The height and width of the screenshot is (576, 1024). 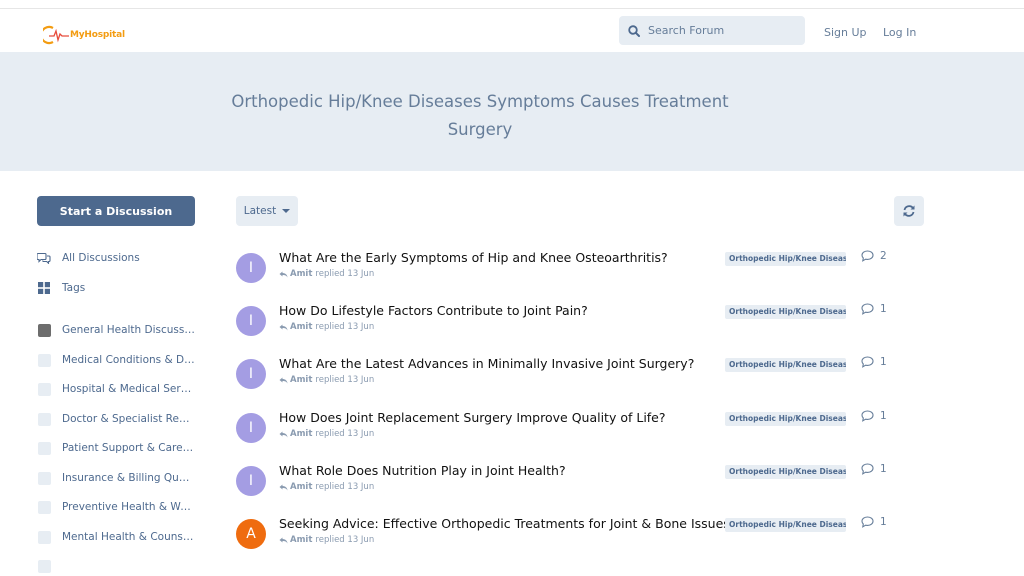 I want to click on page-title-line2: Surgery, so click(x=480, y=129).